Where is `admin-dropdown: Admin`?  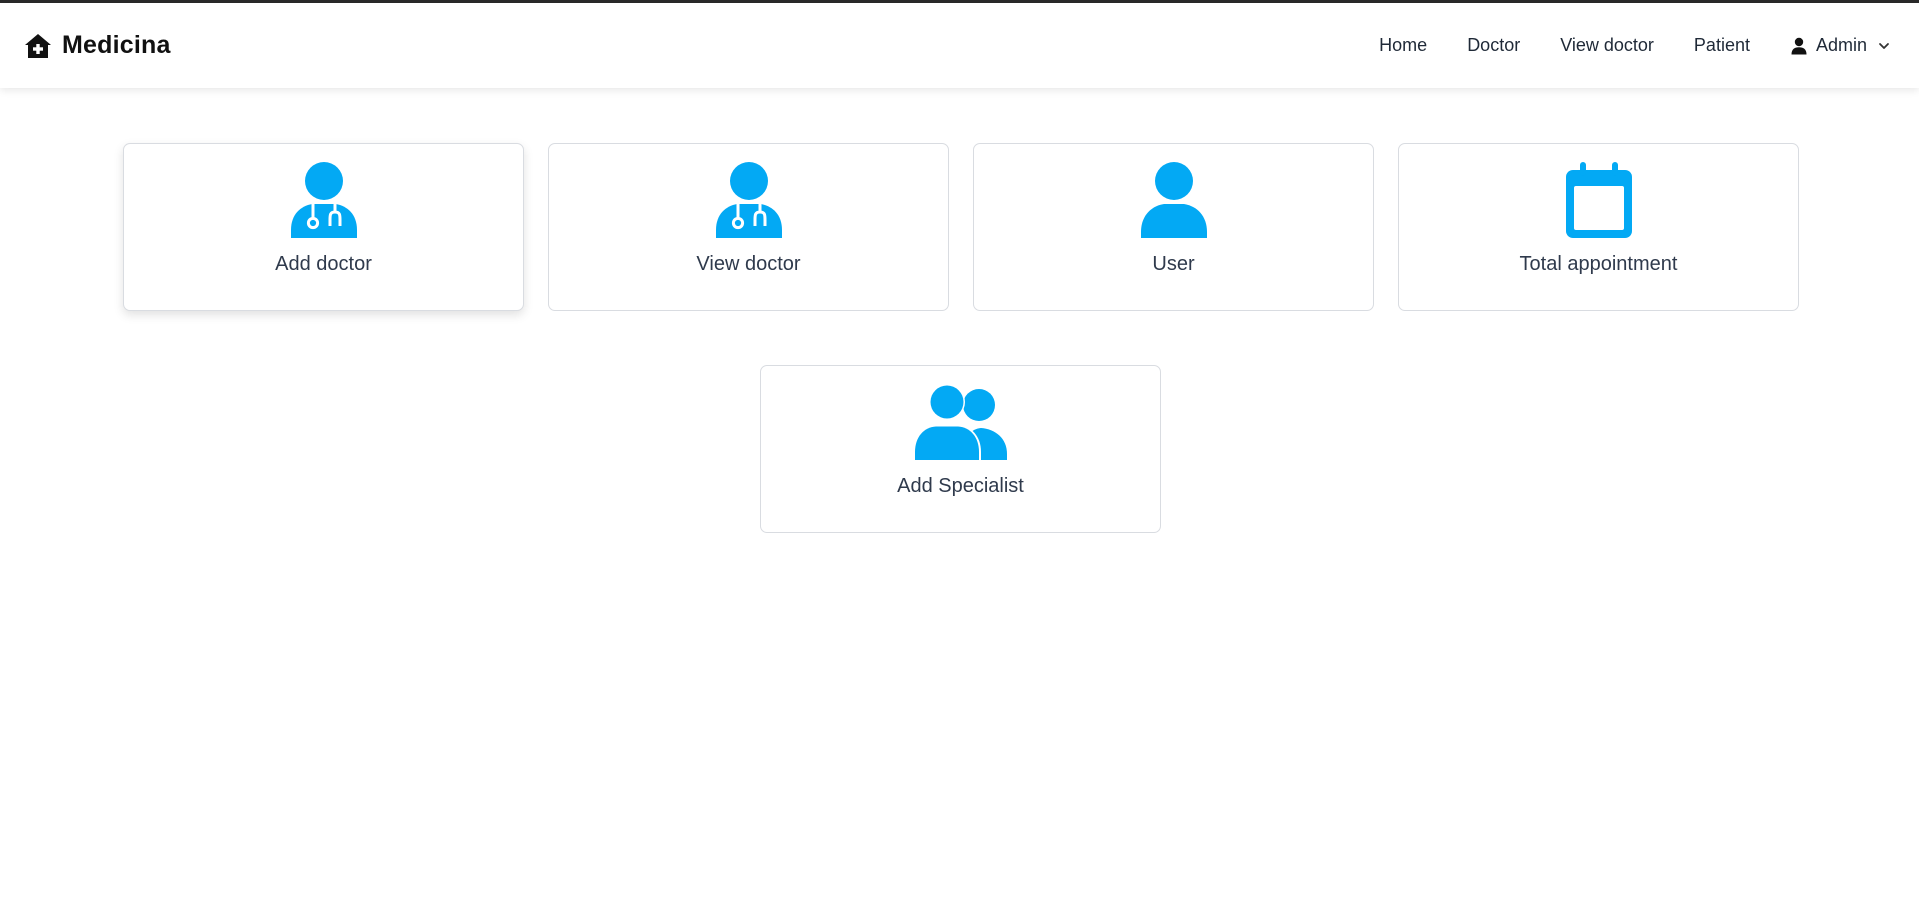 admin-dropdown: Admin is located at coordinates (1832, 45).